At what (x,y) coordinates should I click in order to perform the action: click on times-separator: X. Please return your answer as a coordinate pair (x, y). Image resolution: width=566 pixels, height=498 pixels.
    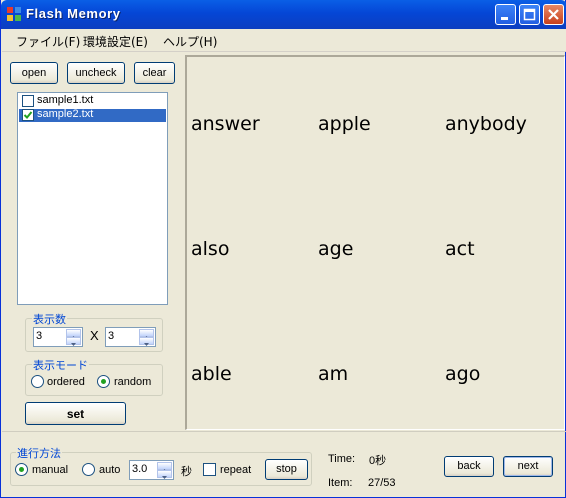
    Looking at the image, I should click on (94, 335).